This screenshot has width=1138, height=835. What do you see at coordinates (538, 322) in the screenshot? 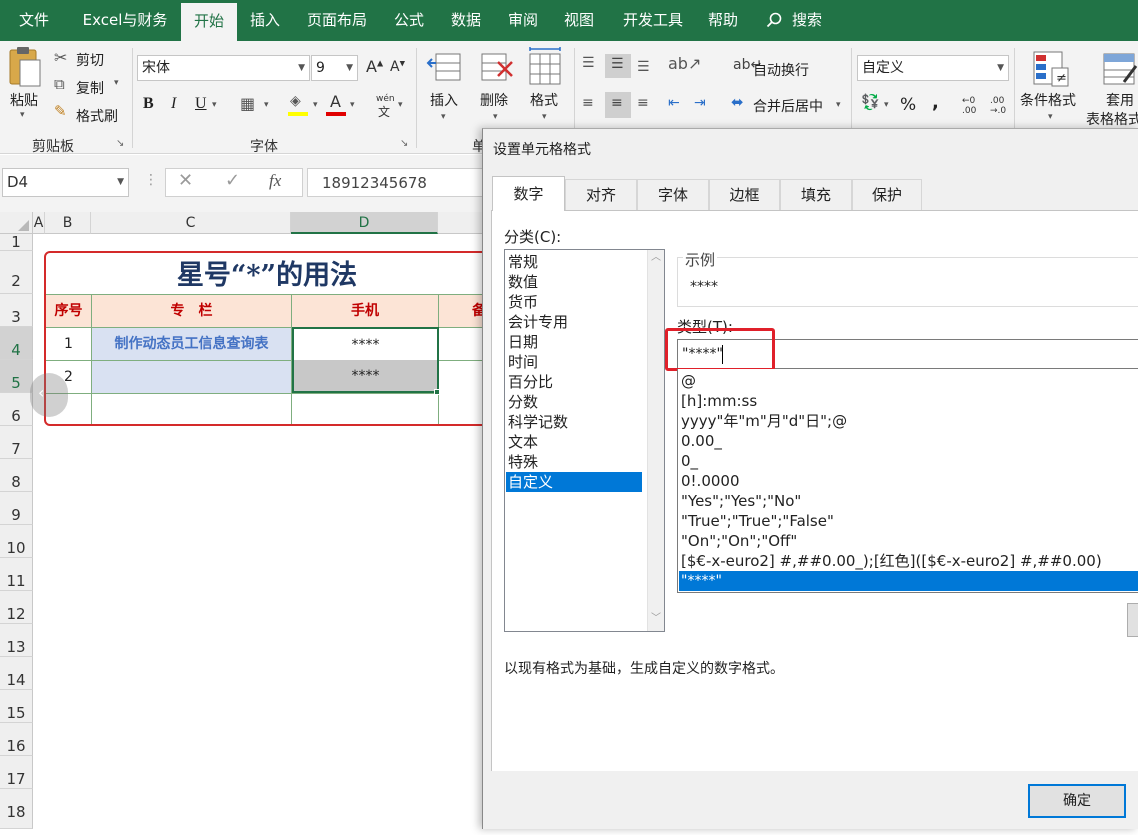
I see `category-item: 会计专用` at bounding box center [538, 322].